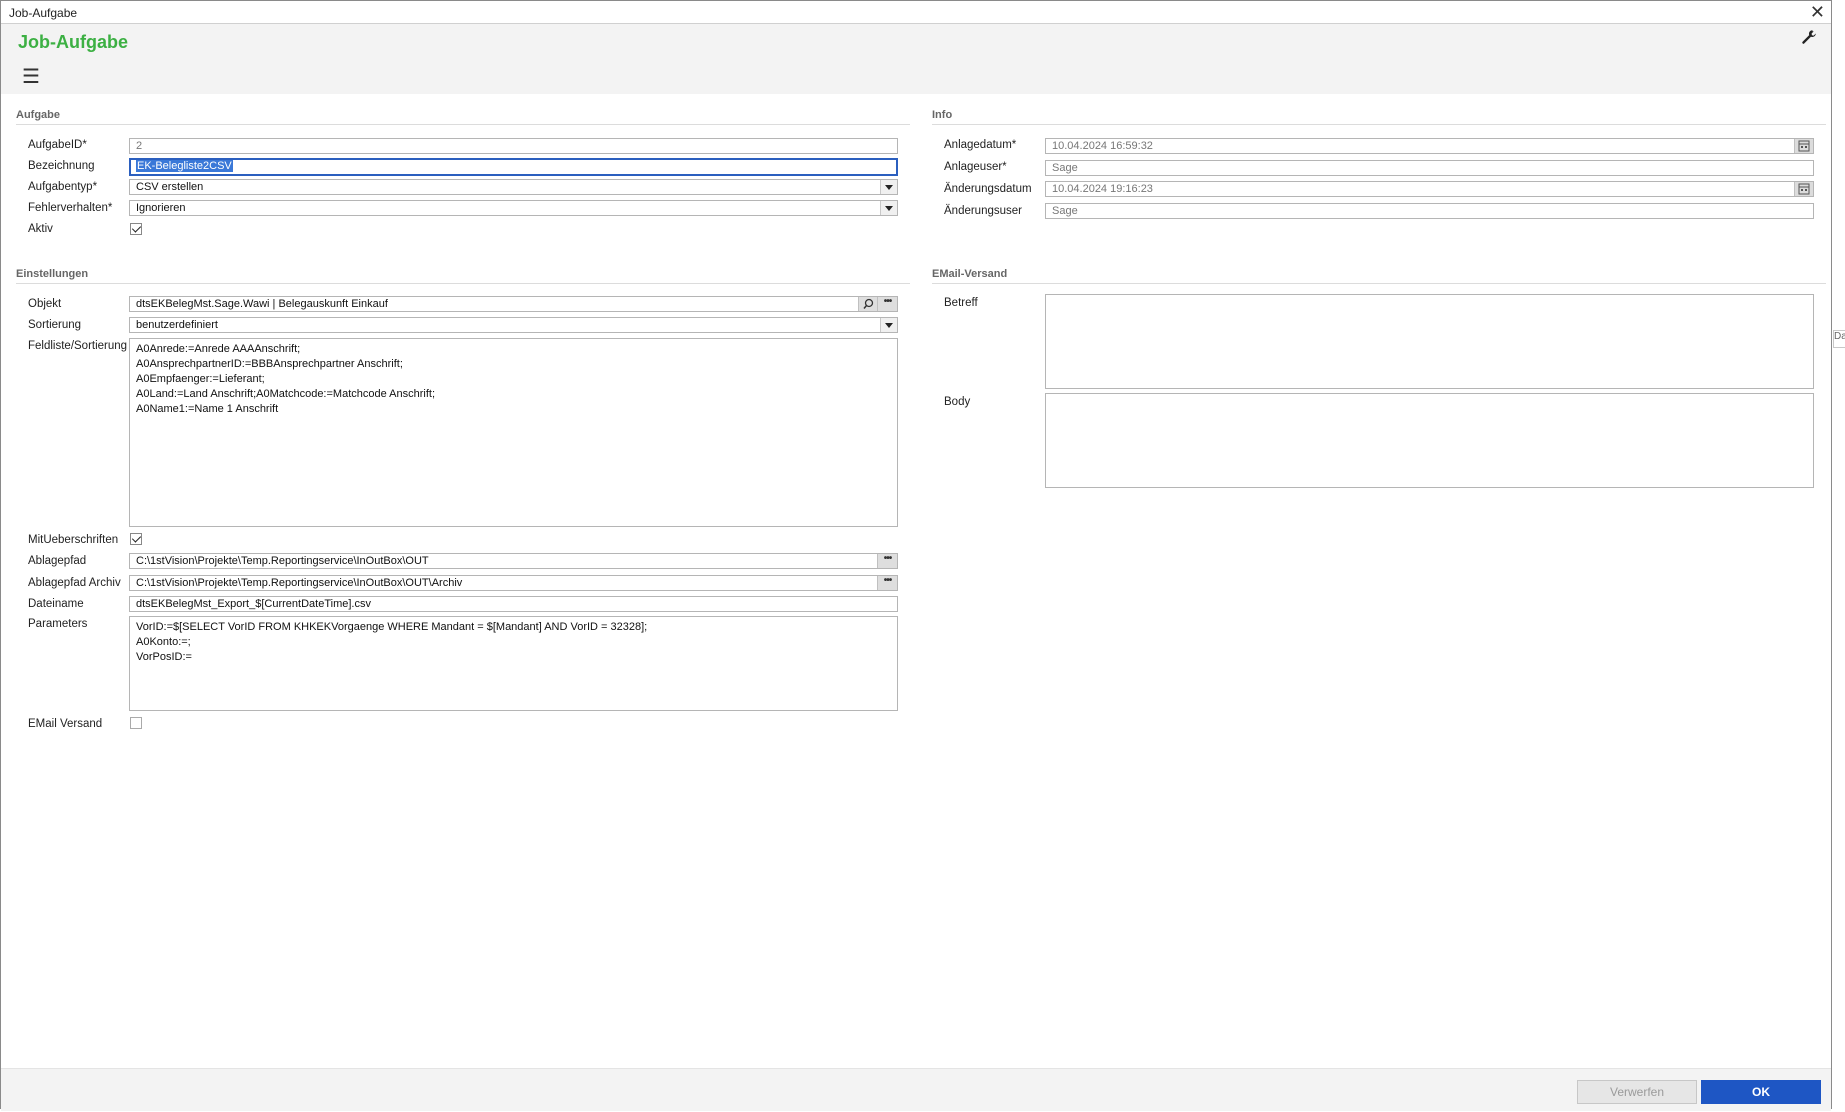 The height and width of the screenshot is (1112, 1845). I want to click on ok-button: OK, so click(1761, 1092).